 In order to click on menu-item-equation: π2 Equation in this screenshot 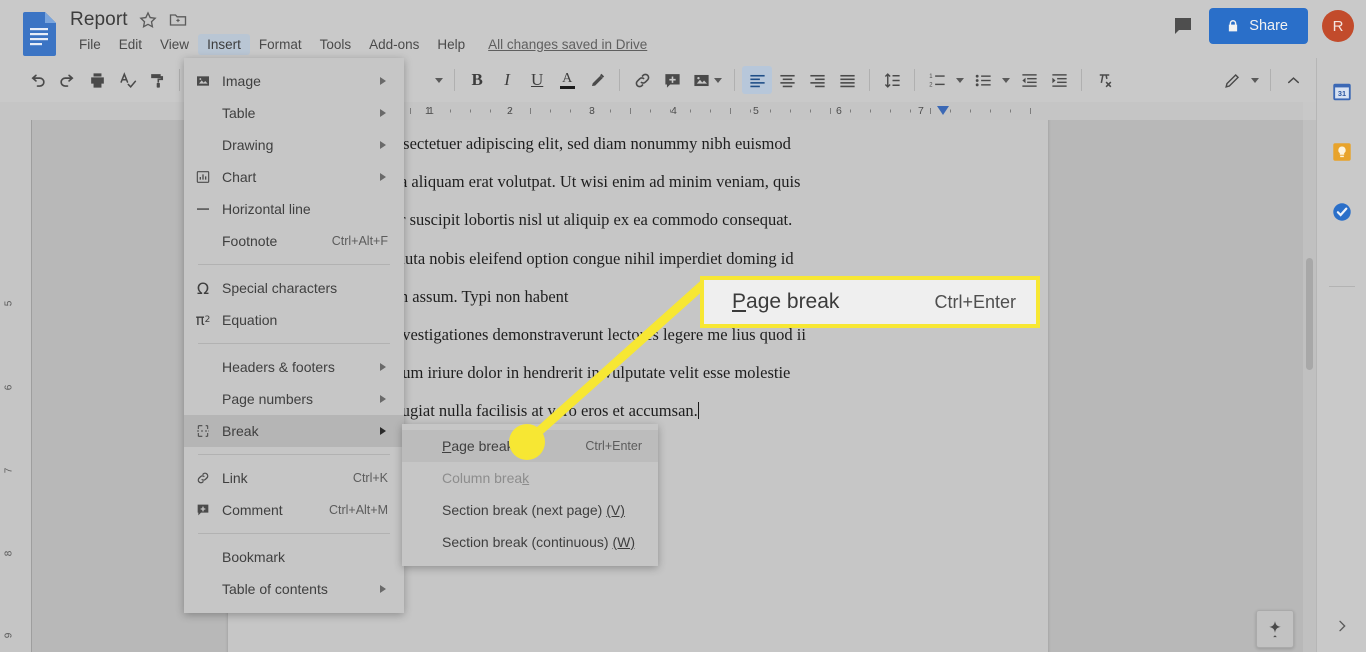, I will do `click(294, 320)`.